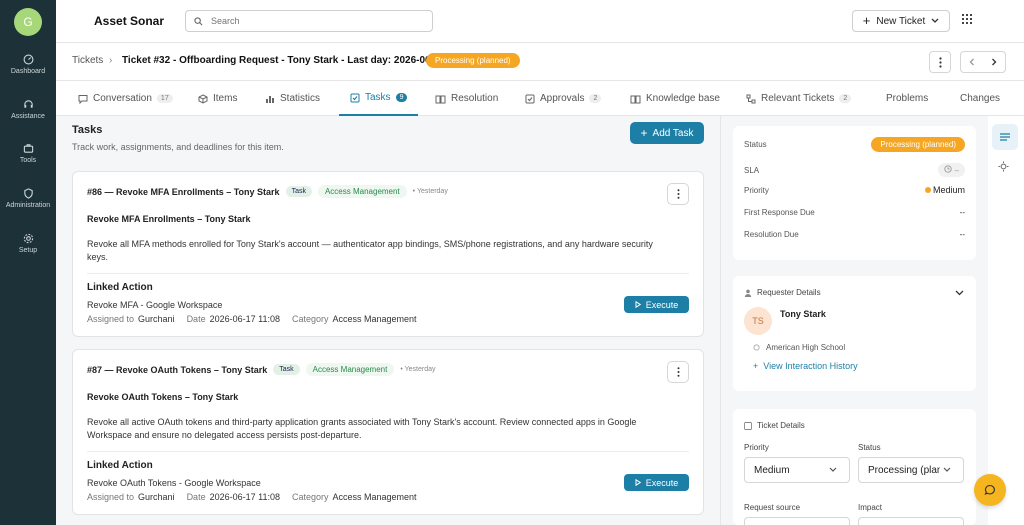 The width and height of the screenshot is (1024, 525). What do you see at coordinates (797, 521) in the screenshot?
I see `request-source-select` at bounding box center [797, 521].